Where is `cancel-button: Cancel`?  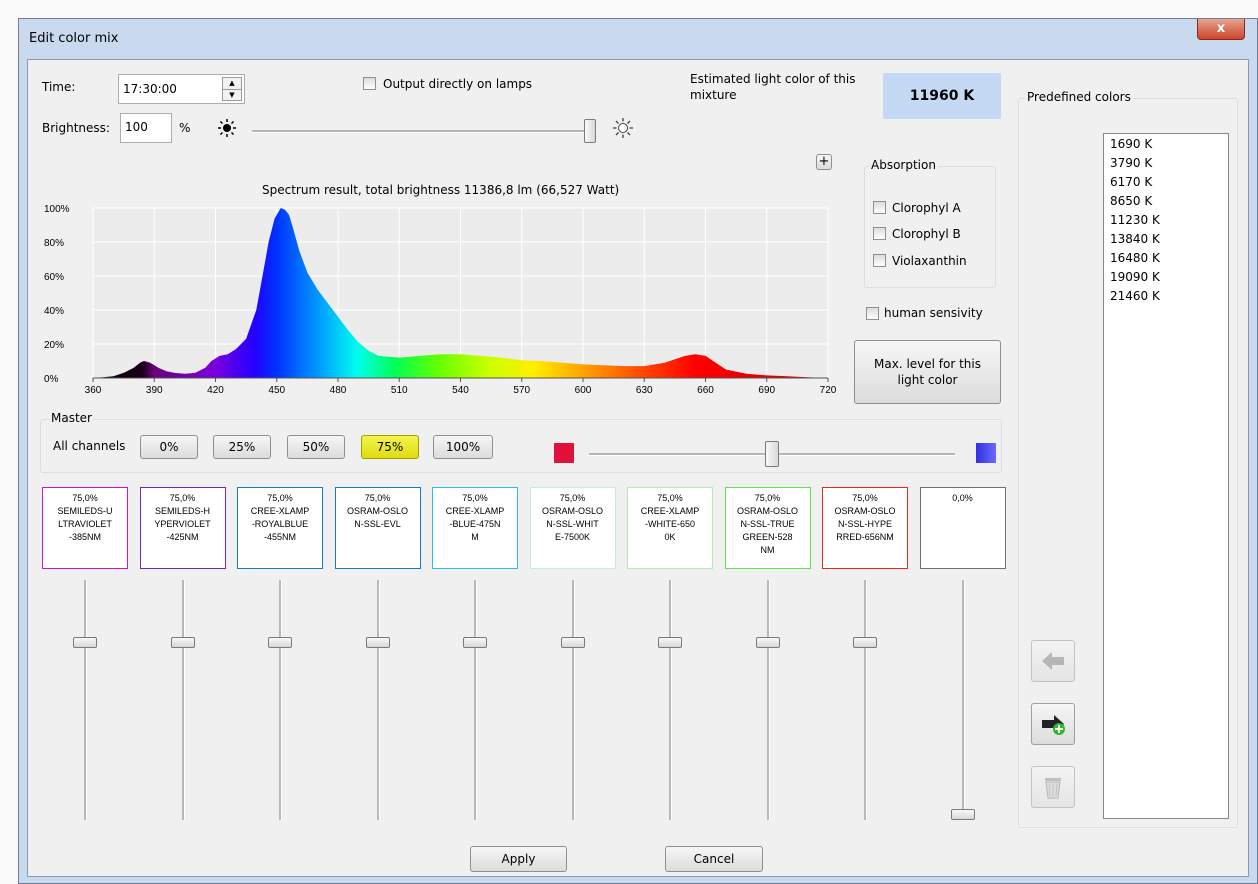
cancel-button: Cancel is located at coordinates (714, 859).